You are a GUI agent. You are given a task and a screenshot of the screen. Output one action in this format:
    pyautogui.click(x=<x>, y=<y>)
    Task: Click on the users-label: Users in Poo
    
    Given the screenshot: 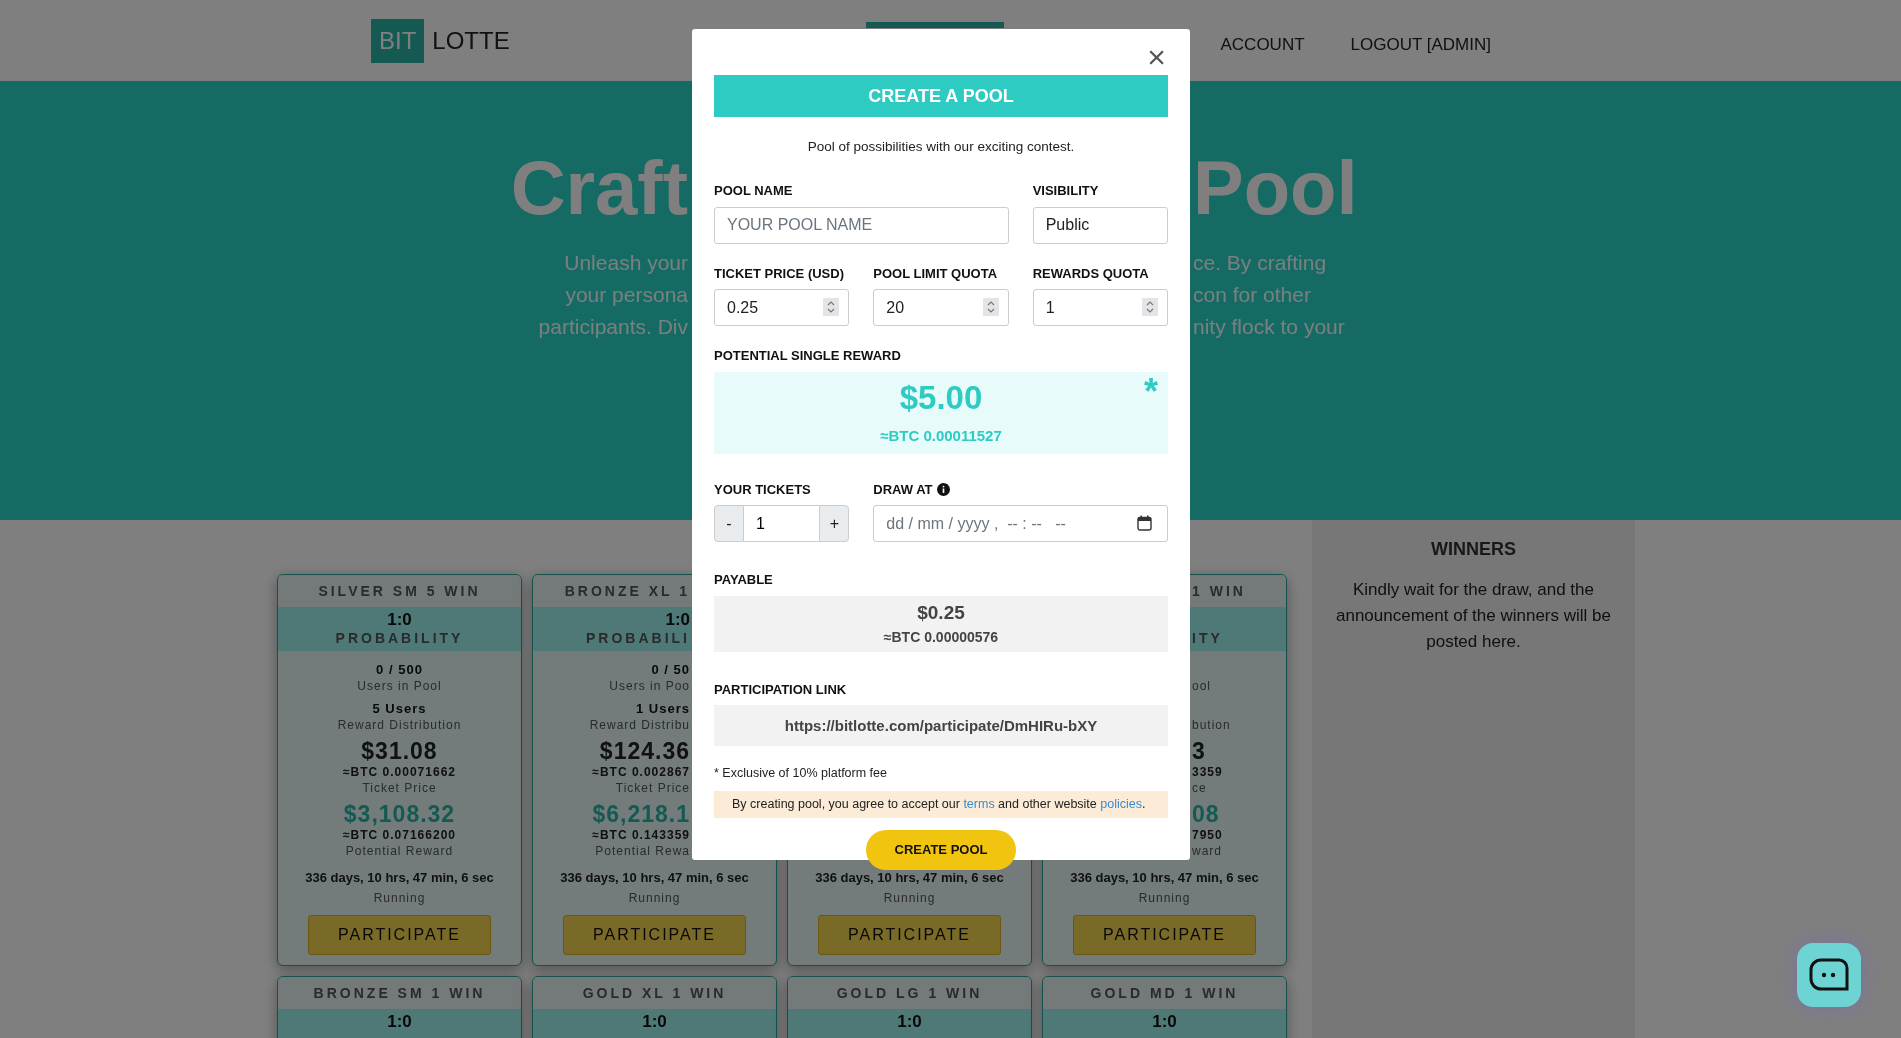 What is the action you would take?
    pyautogui.click(x=649, y=686)
    